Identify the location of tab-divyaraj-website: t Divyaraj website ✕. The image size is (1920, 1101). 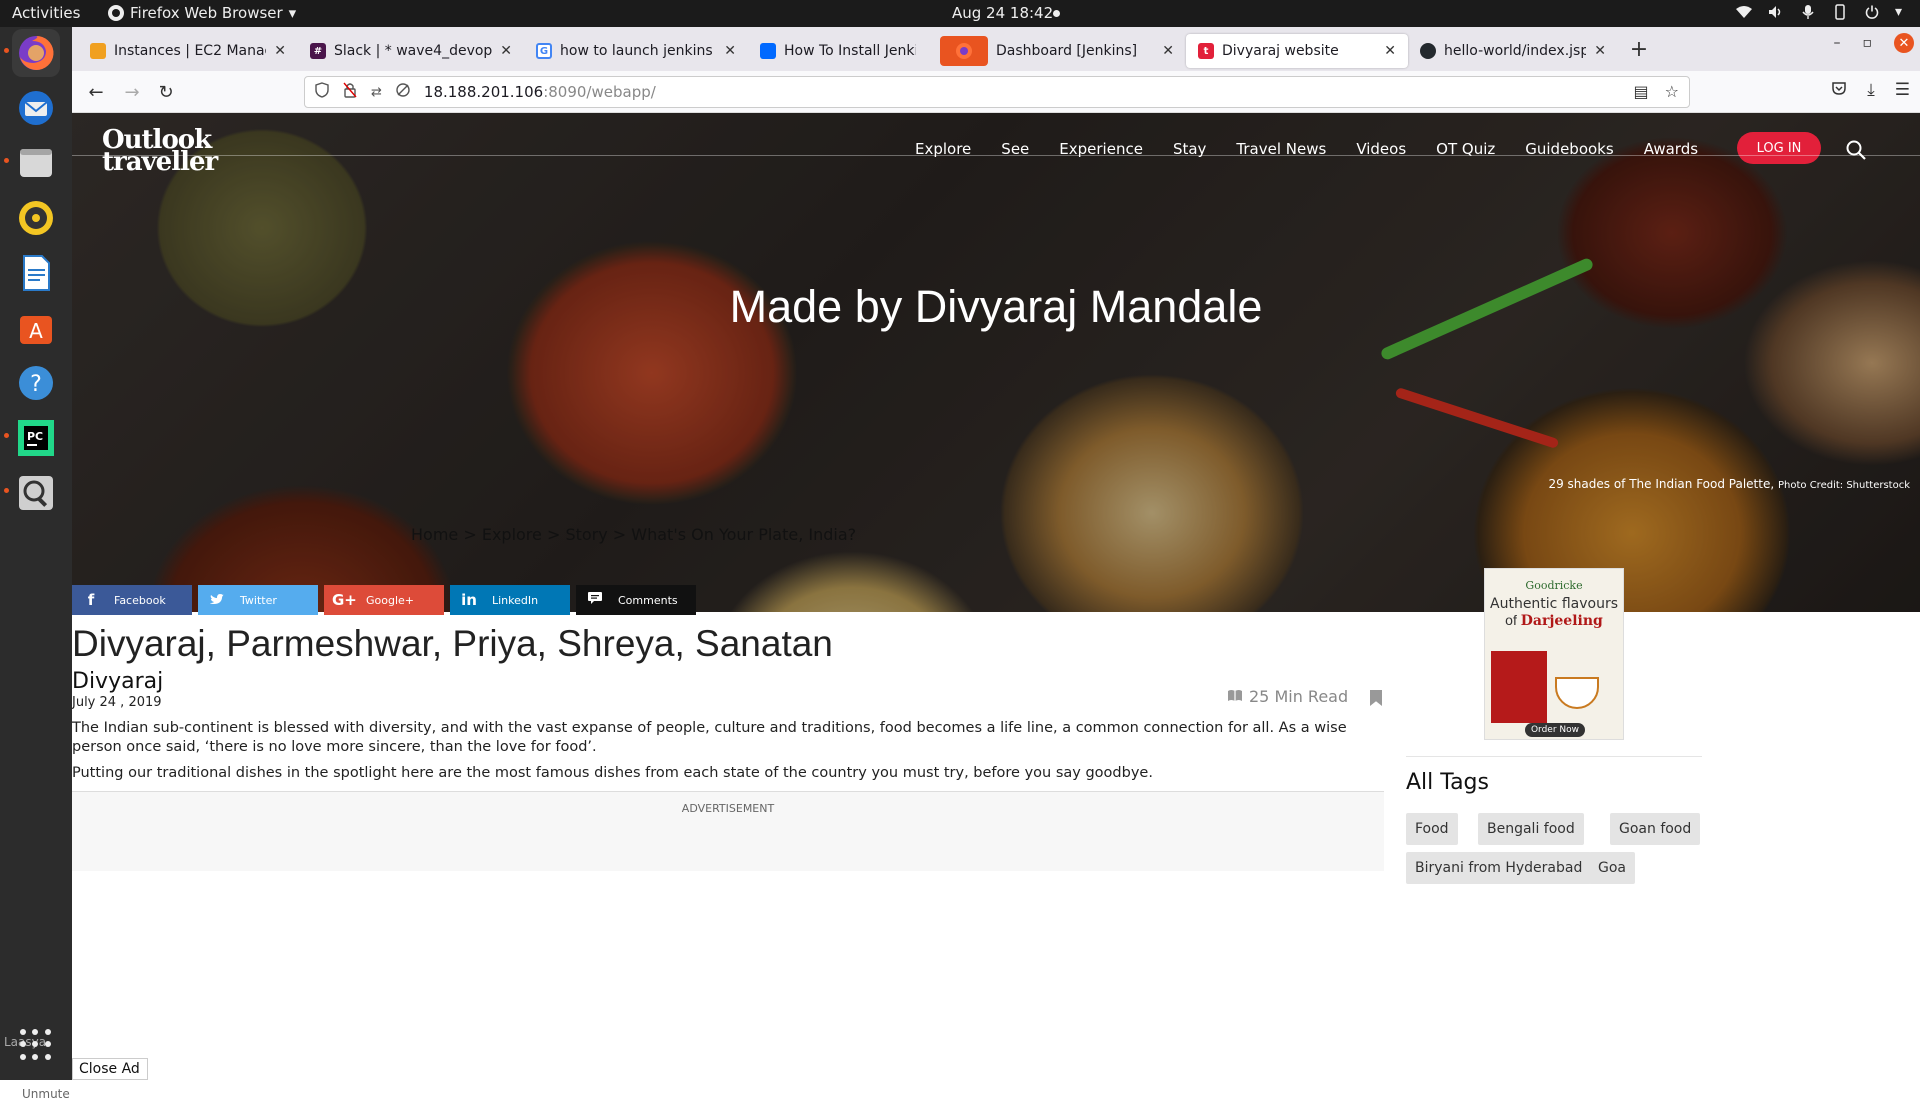
(1297, 51).